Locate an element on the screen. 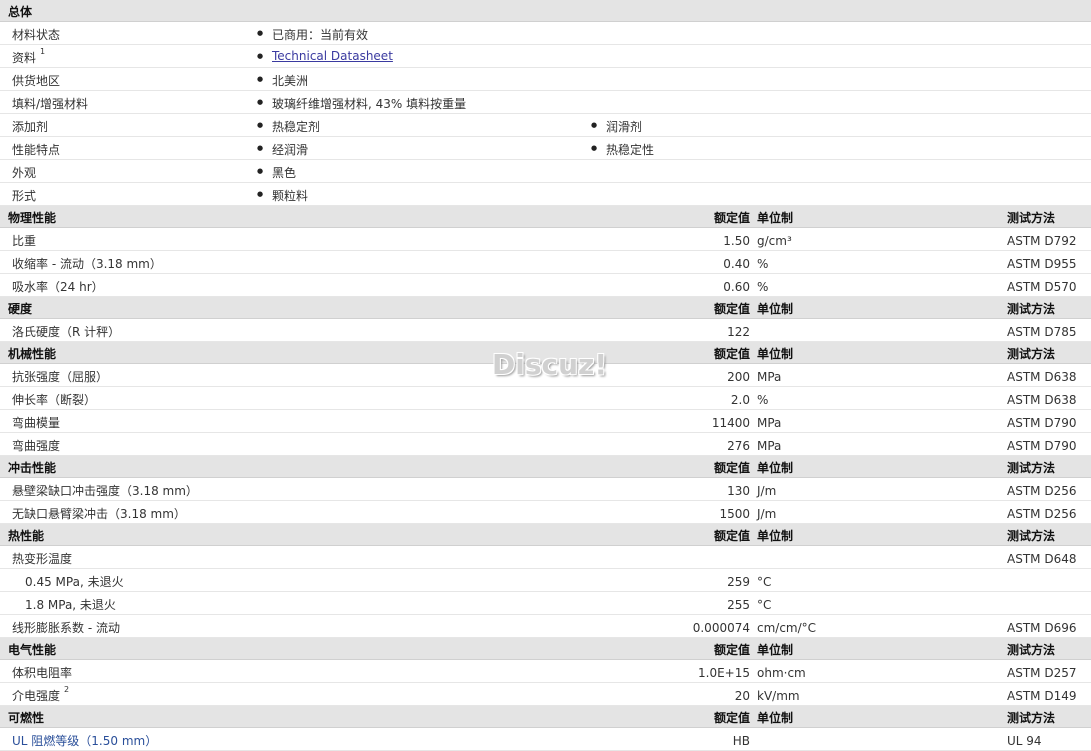 This screenshot has width=1091, height=751. property-value: 1500 is located at coordinates (734, 514).